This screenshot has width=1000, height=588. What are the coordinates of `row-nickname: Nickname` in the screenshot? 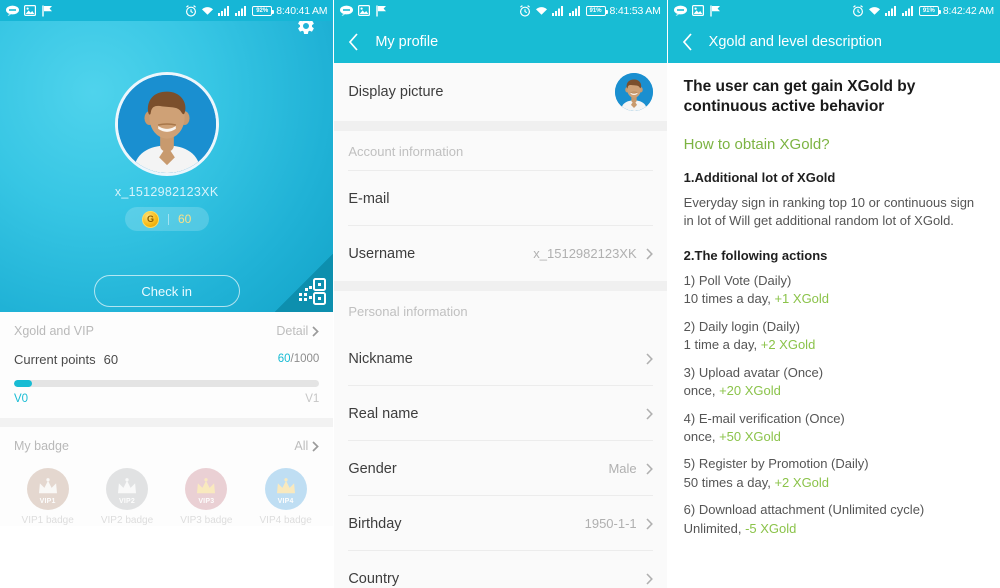 It's located at (500, 358).